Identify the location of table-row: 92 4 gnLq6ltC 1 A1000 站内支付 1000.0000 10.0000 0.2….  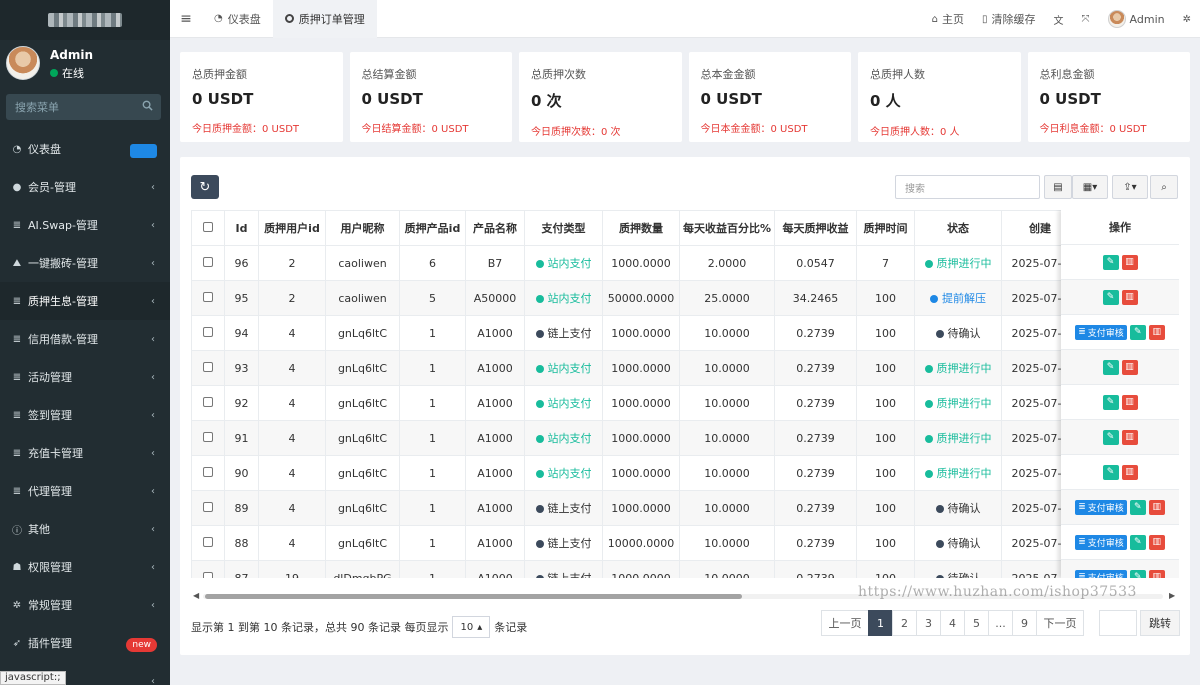
(635, 403).